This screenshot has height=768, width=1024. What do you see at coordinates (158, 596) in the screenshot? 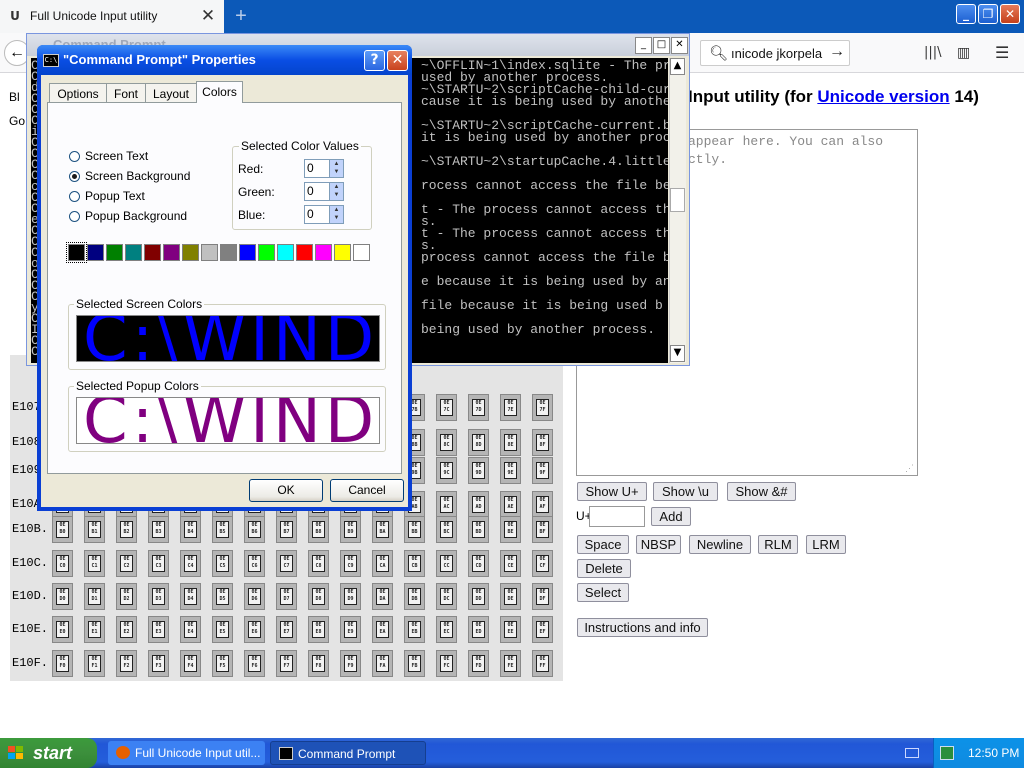
I see `grid-char-cell: 0E D3` at bounding box center [158, 596].